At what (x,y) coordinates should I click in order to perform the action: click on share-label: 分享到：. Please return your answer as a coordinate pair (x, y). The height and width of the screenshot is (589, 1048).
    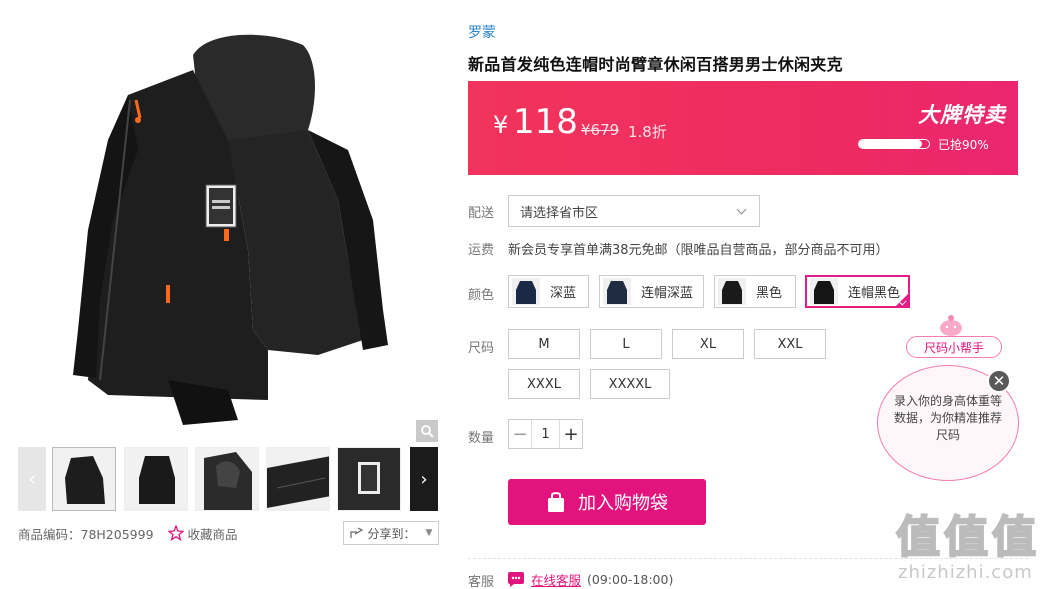
    Looking at the image, I should click on (391, 533).